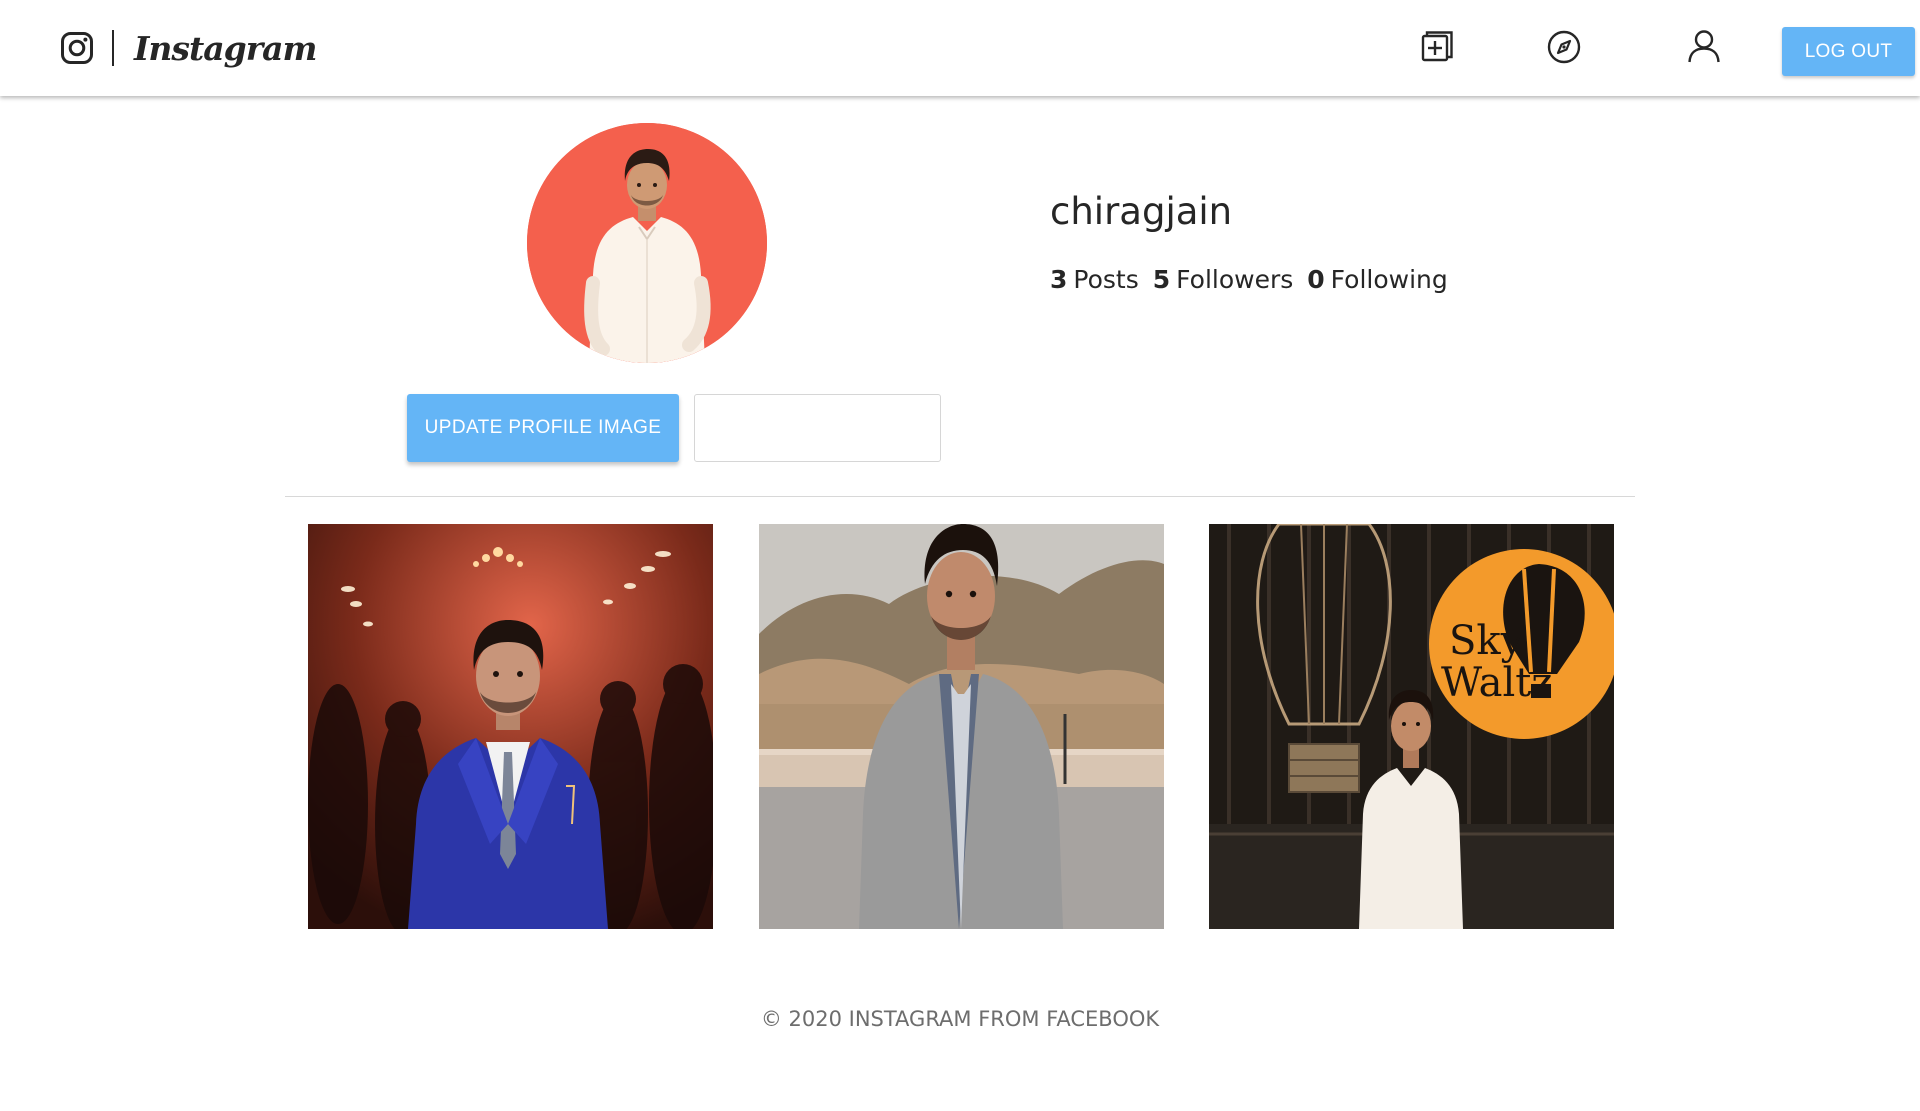 The image size is (1920, 1111). I want to click on footer-copyright: © 2020 INSTAGRAM FROM FACEBOOK, so click(960, 1019).